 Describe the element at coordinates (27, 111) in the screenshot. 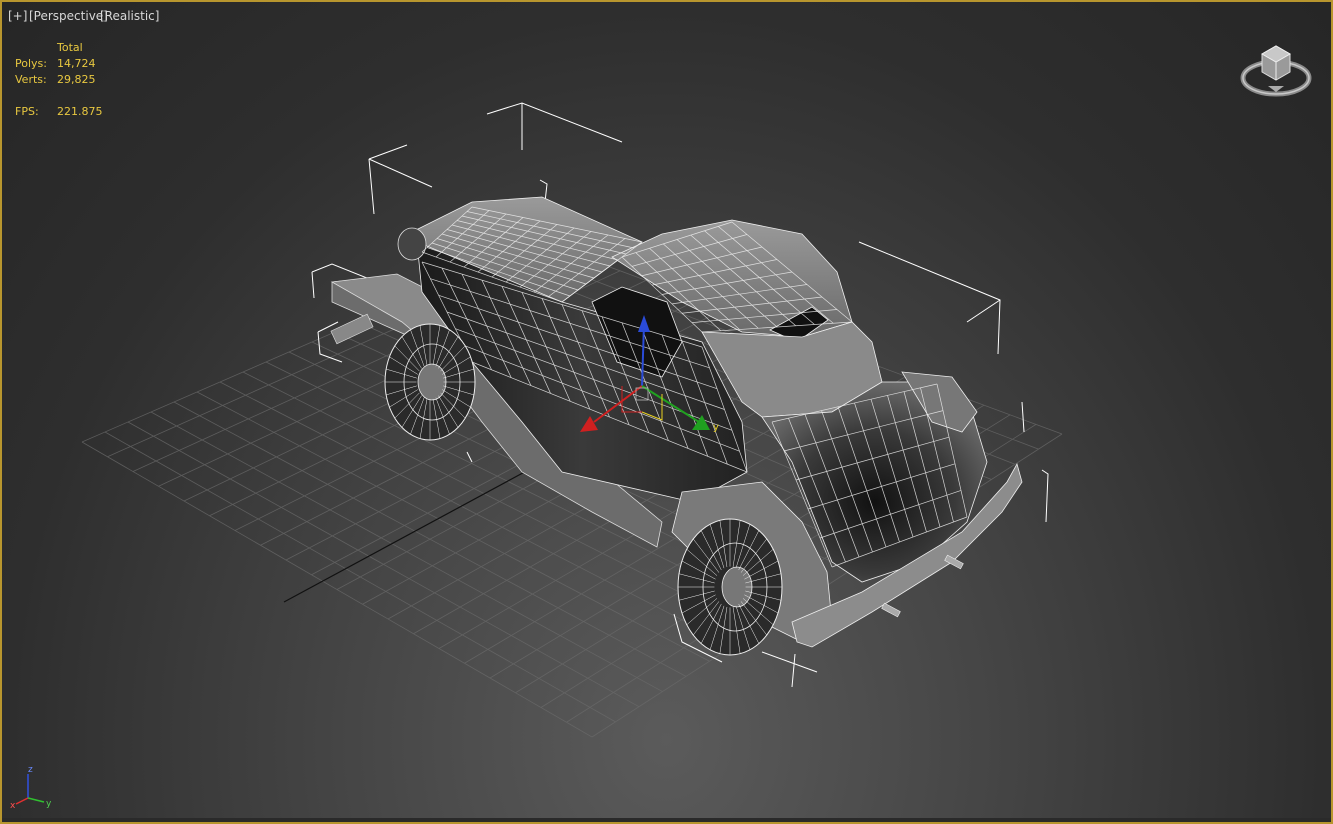

I see `fps-label: FPS:` at that location.